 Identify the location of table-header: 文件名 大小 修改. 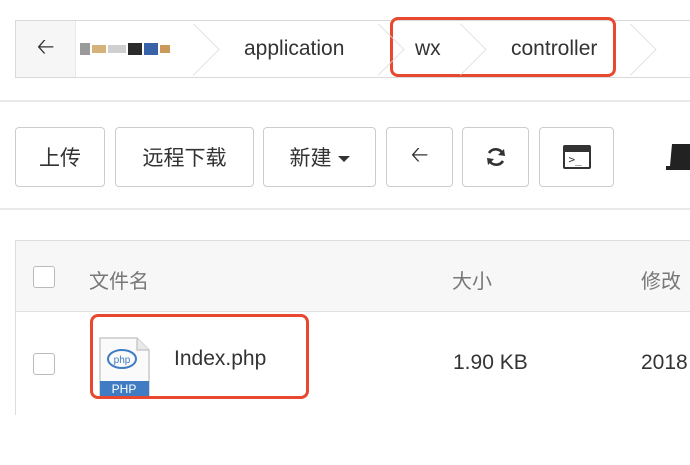
(353, 276).